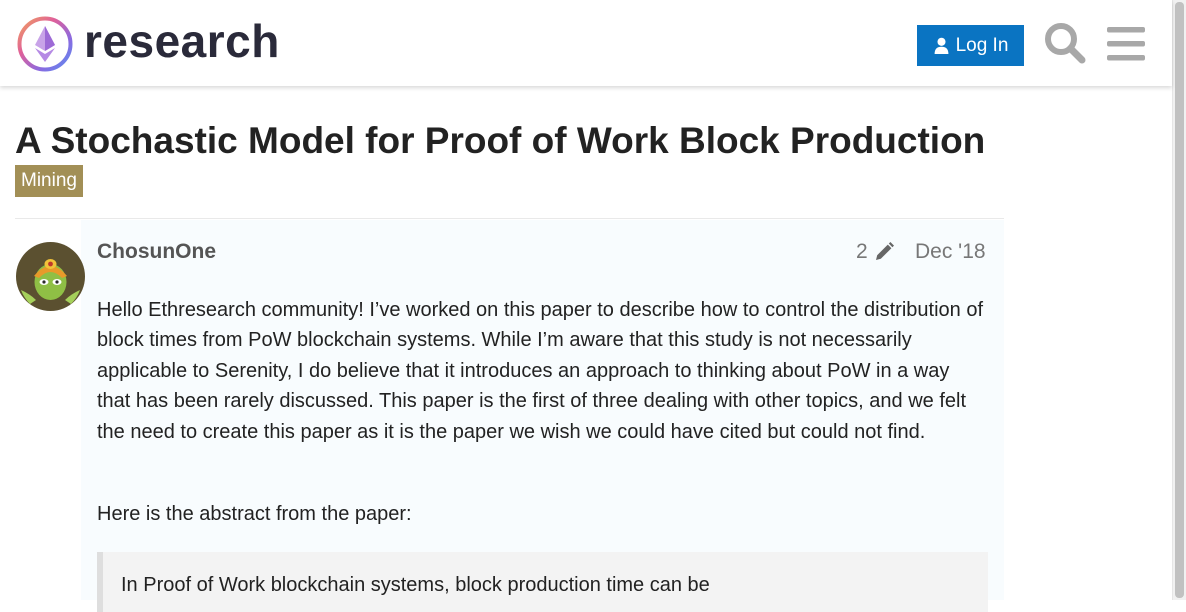 Image resolution: width=1186 pixels, height=612 pixels. Describe the element at coordinates (941, 45) in the screenshot. I see `user-icon` at that location.